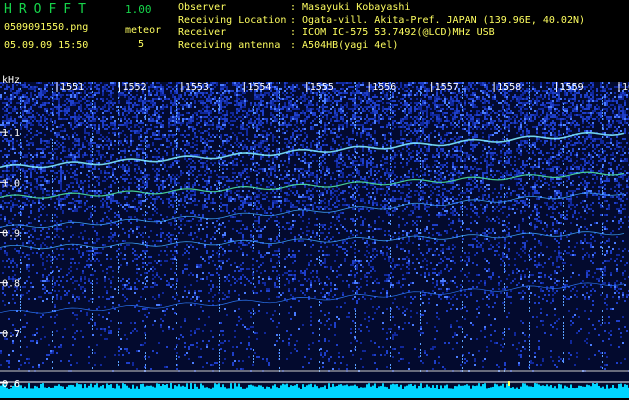 The image size is (629, 400). I want to click on y-tick-label: 0.9, so click(11, 233).